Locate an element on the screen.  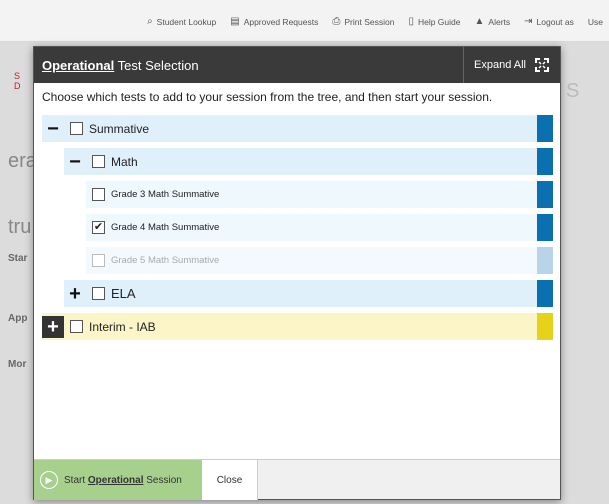
tree-label-ela: ELA is located at coordinates (123, 293).